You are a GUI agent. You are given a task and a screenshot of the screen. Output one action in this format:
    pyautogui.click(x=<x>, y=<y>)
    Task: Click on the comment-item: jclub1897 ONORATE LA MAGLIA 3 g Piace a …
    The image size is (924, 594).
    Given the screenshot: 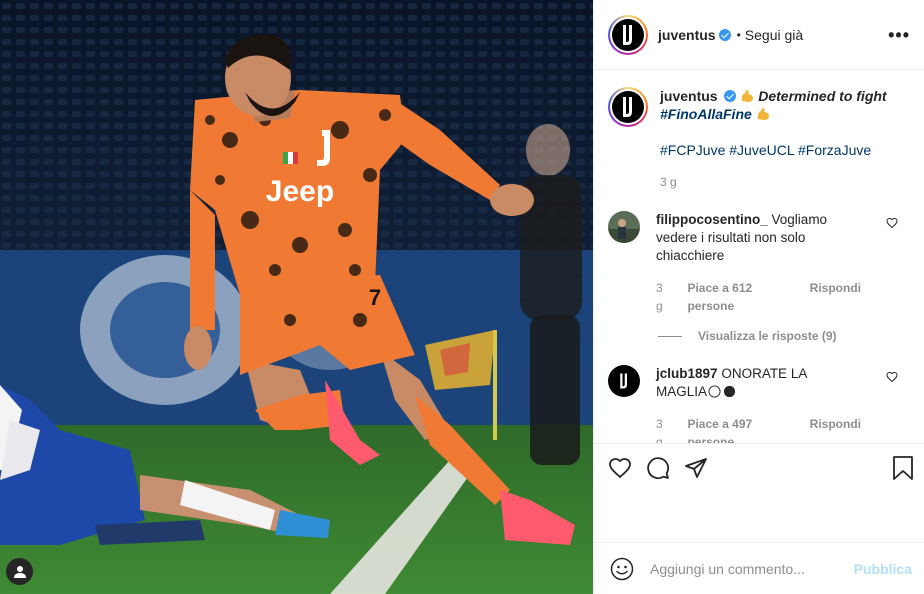 What is the action you would take?
    pyautogui.click(x=758, y=404)
    